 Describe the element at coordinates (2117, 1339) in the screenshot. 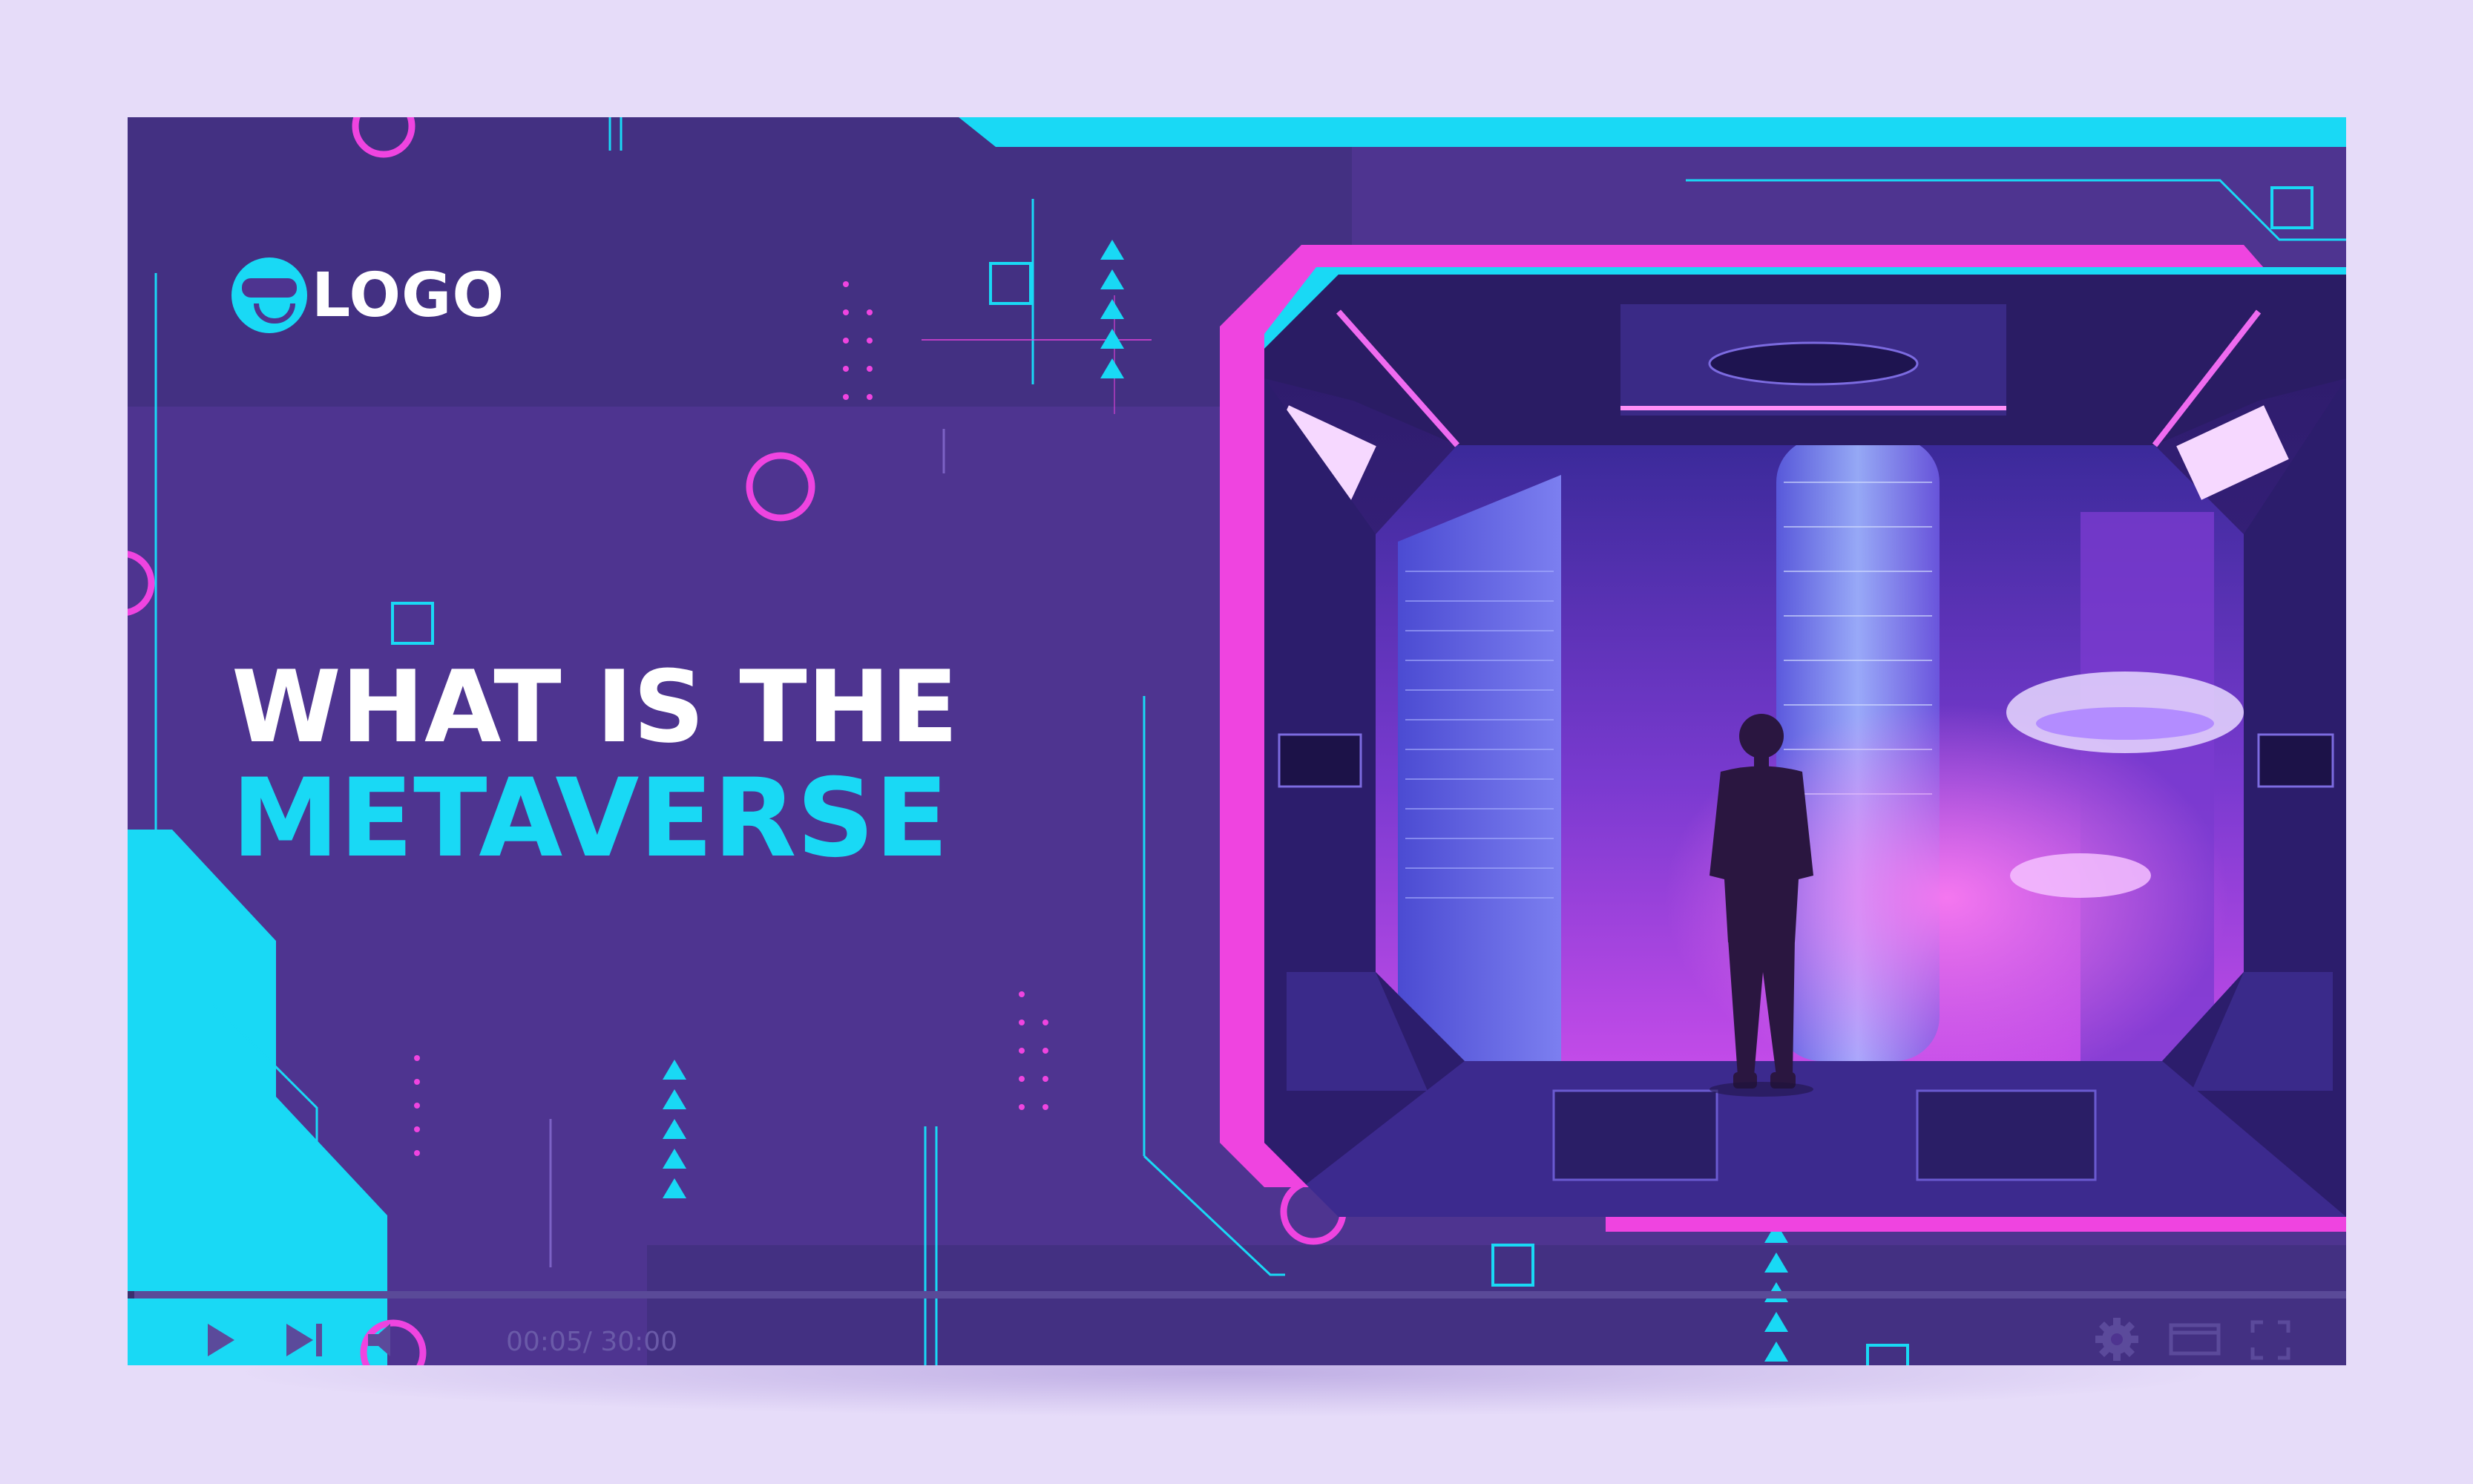

I see `settings-icon` at that location.